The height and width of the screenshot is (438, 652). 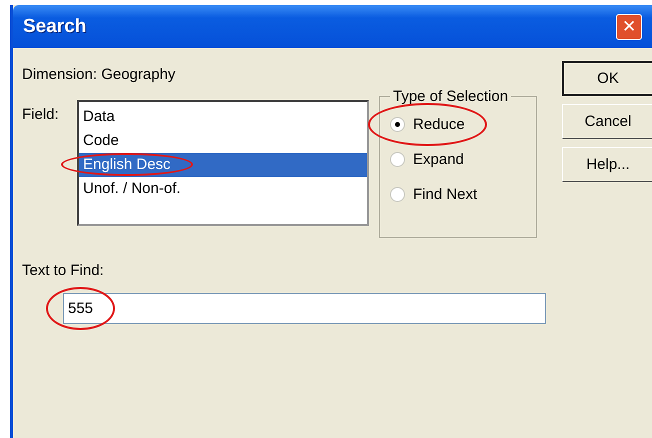 I want to click on text-to-find-label: Text to Find:, so click(x=63, y=270).